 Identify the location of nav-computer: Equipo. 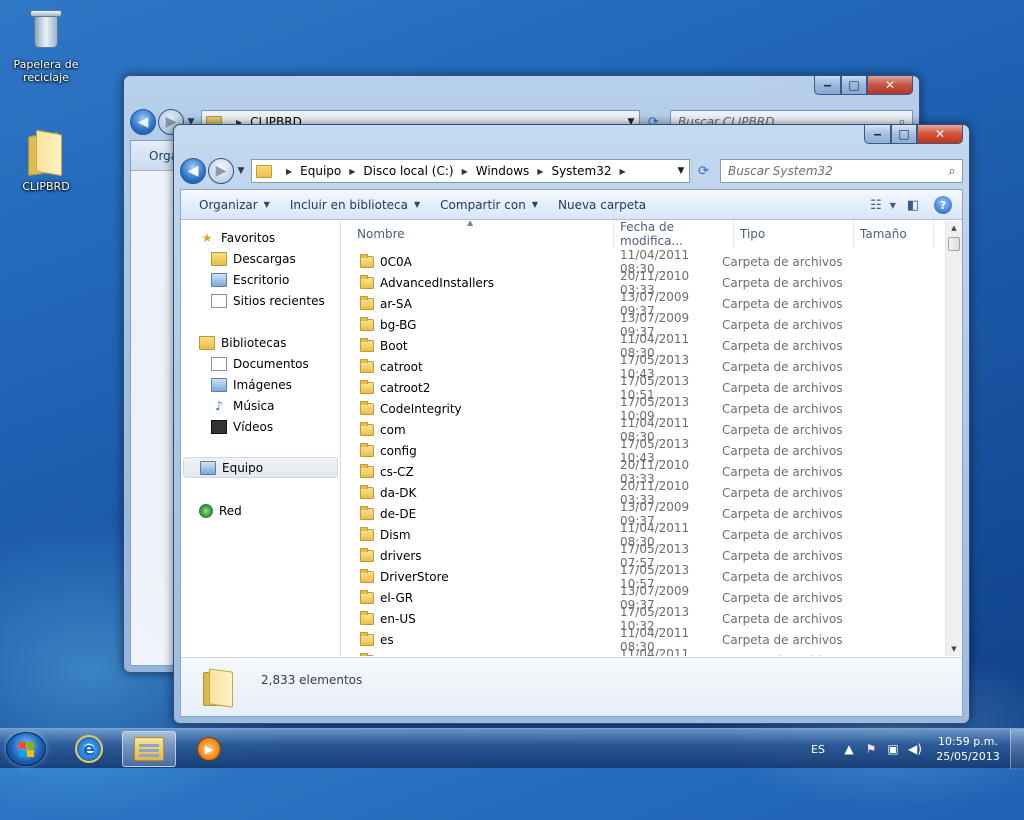
(260, 467).